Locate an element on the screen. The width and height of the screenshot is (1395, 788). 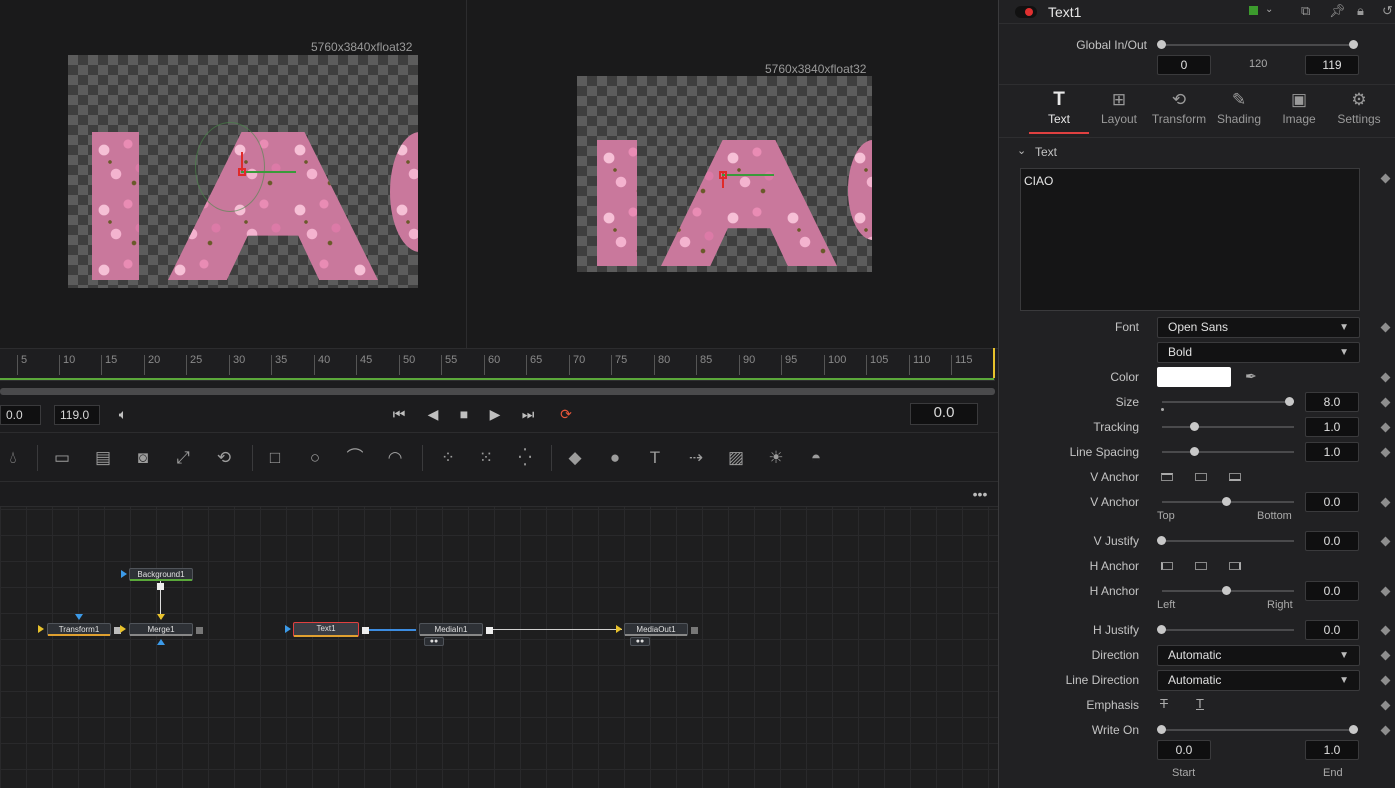
underline-icon: T is located at coordinates (1200, 703).